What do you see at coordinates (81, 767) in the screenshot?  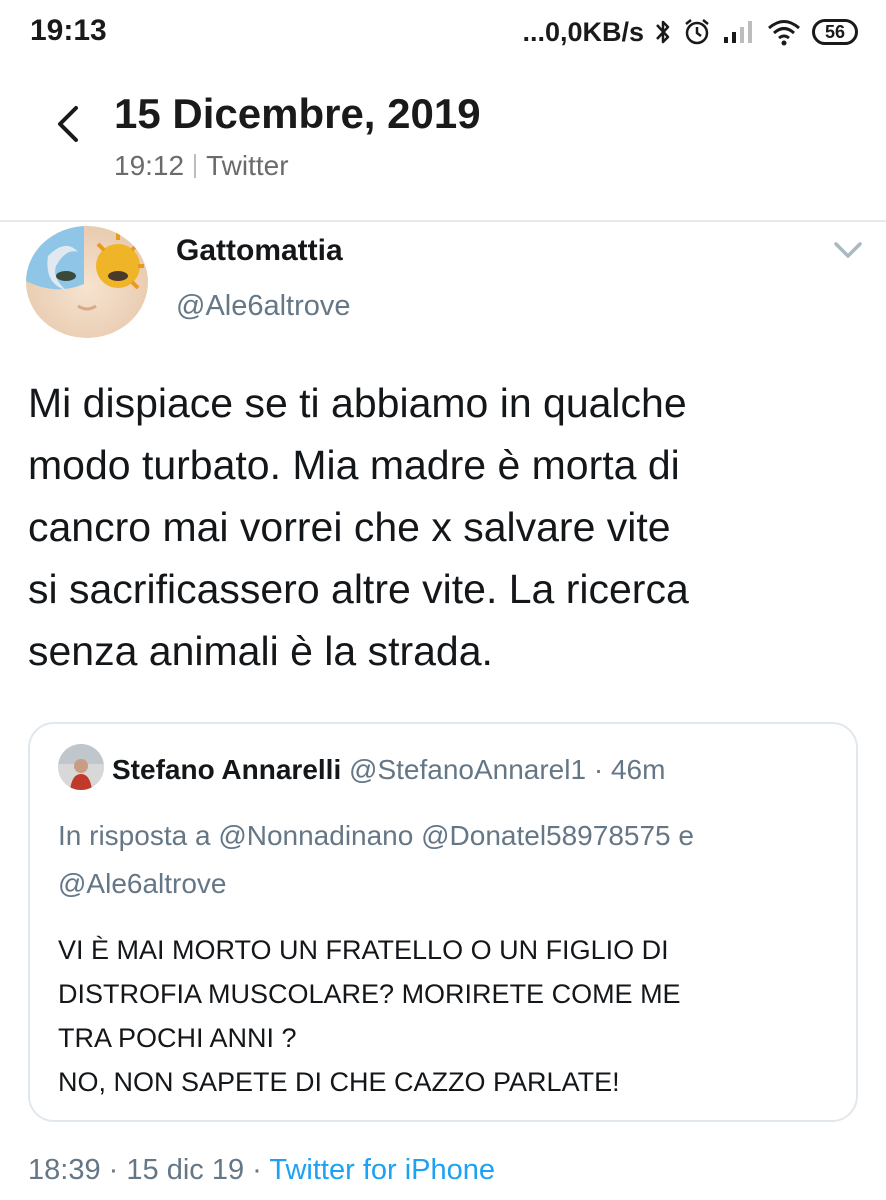 I see `quoted-author-avatar` at bounding box center [81, 767].